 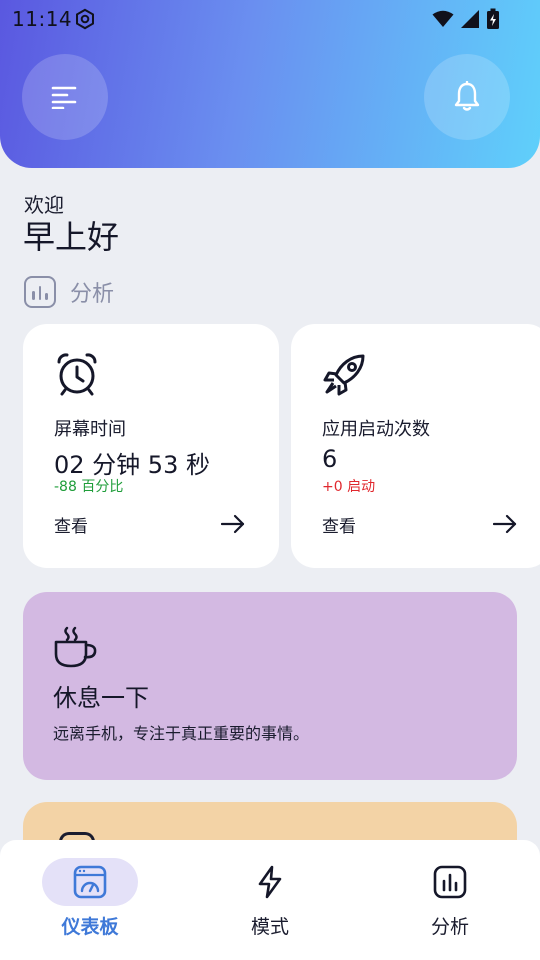 What do you see at coordinates (270, 18) in the screenshot?
I see `status-bar: 11:14` at bounding box center [270, 18].